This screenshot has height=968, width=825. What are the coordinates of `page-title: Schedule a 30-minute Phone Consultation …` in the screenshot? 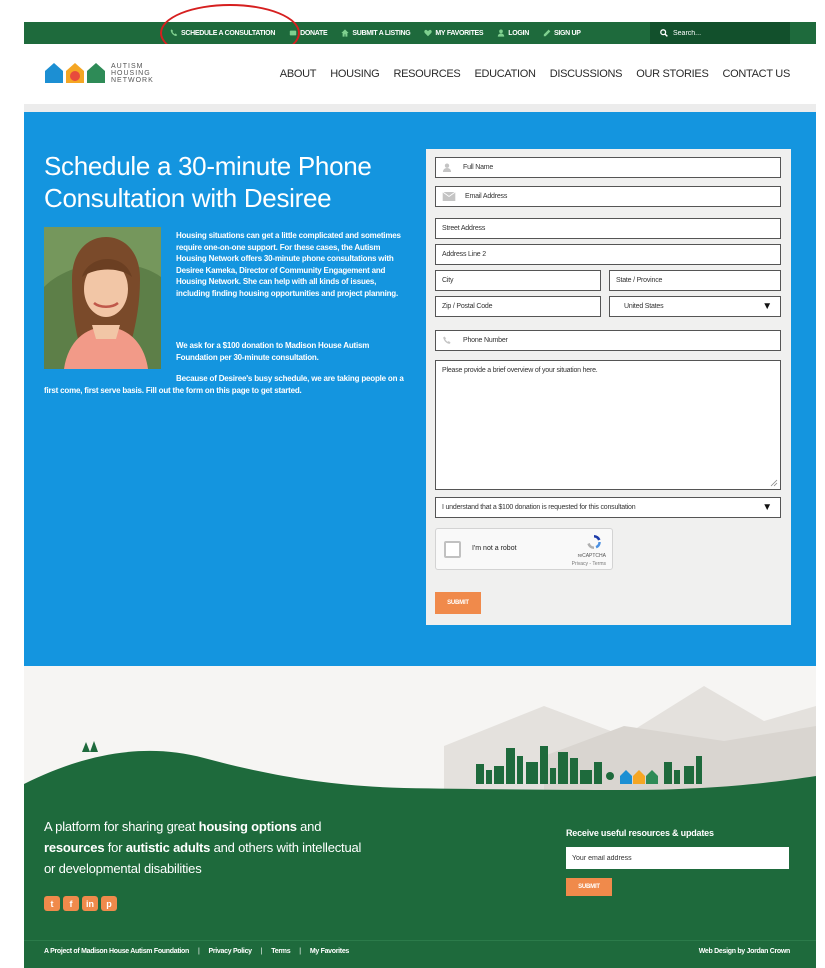 It's located at (208, 182).